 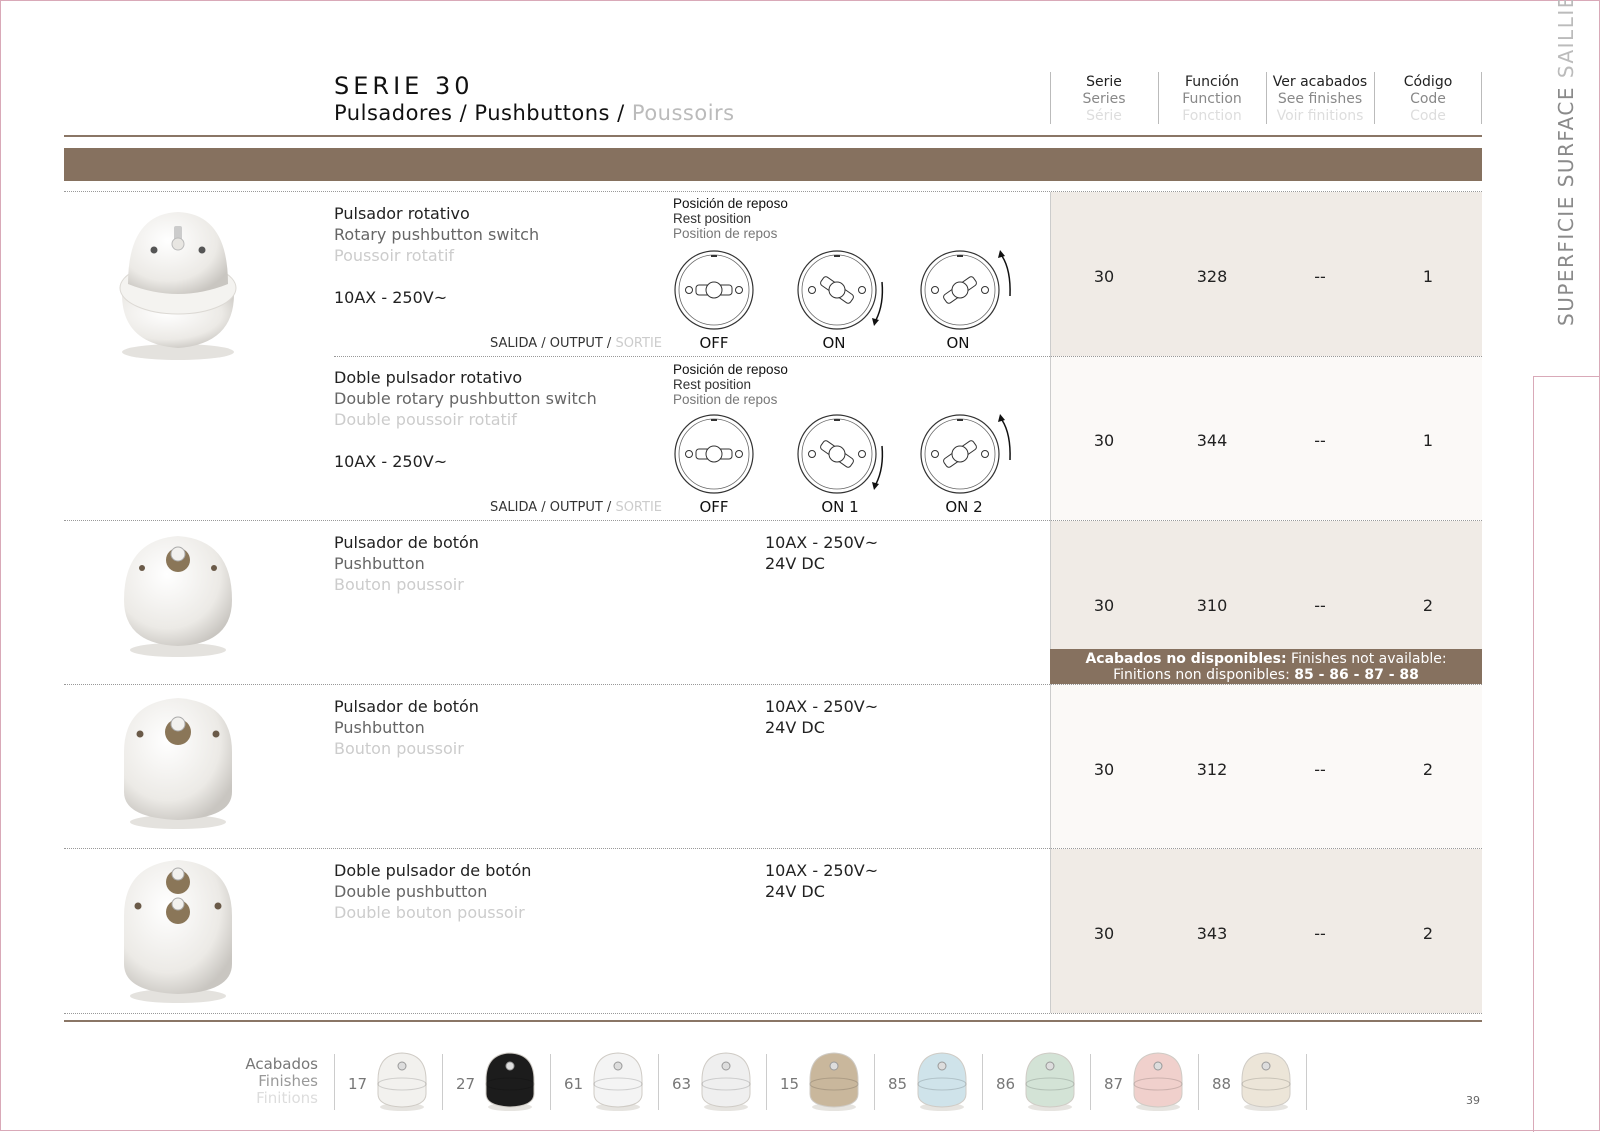 What do you see at coordinates (714, 343) in the screenshot?
I see `position-label: OFF` at bounding box center [714, 343].